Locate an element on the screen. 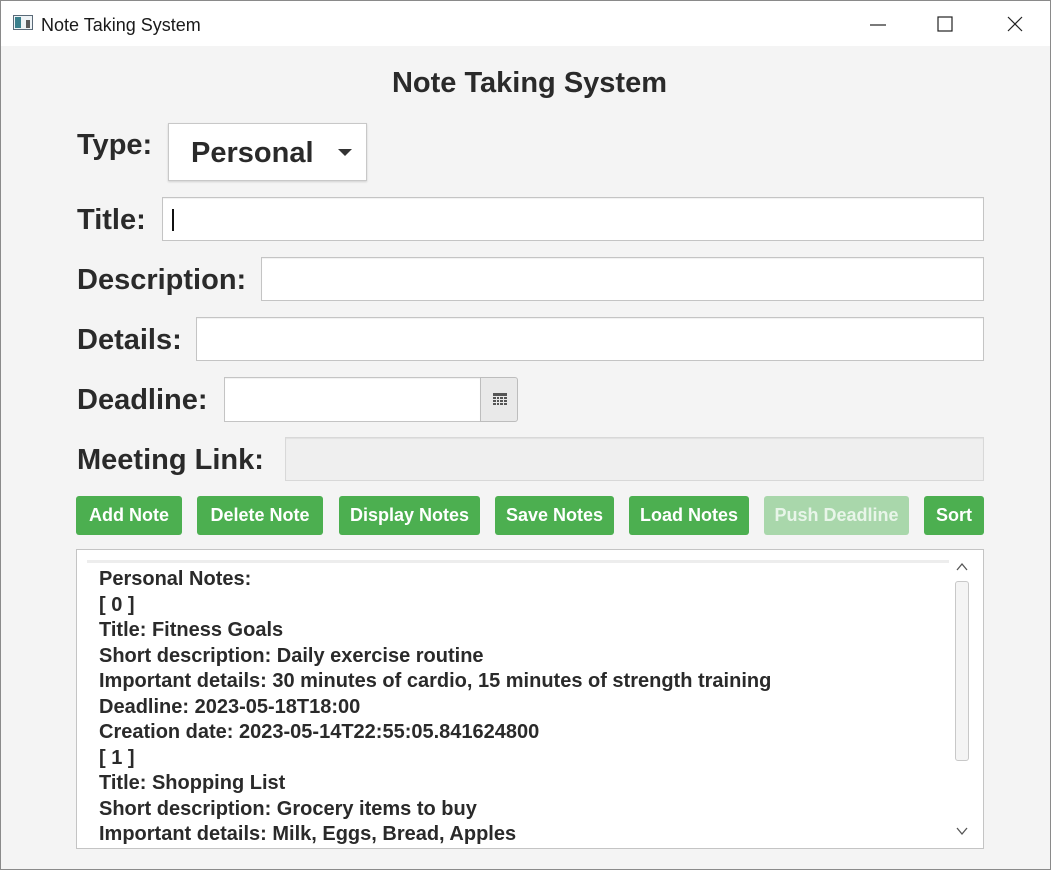  details-input is located at coordinates (590, 339).